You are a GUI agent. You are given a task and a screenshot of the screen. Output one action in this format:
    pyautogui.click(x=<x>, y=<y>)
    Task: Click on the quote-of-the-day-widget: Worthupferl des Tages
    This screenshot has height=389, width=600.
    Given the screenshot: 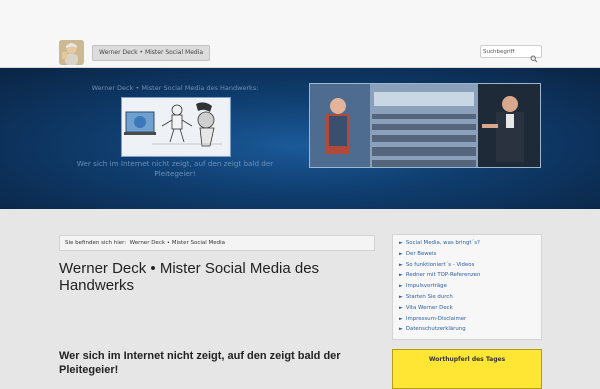 What is the action you would take?
    pyautogui.click(x=467, y=369)
    